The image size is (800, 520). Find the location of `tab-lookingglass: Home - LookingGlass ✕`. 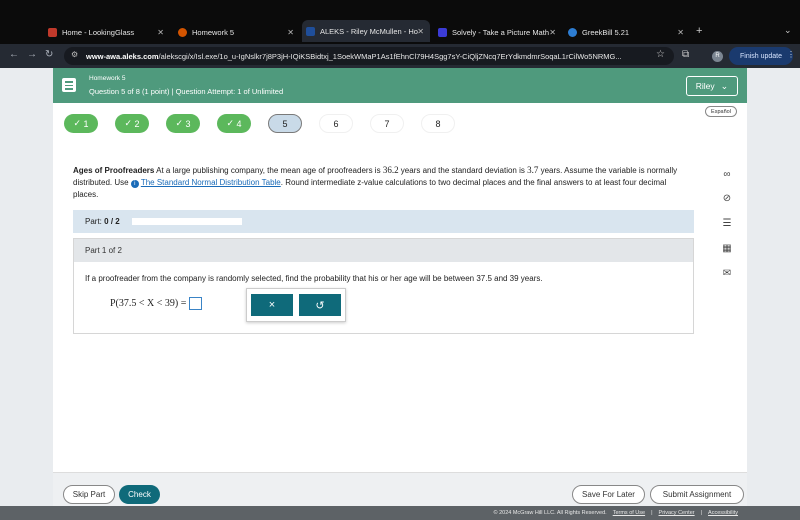

tab-lookingglass: Home - LookingGlass ✕ is located at coordinates (107, 32).